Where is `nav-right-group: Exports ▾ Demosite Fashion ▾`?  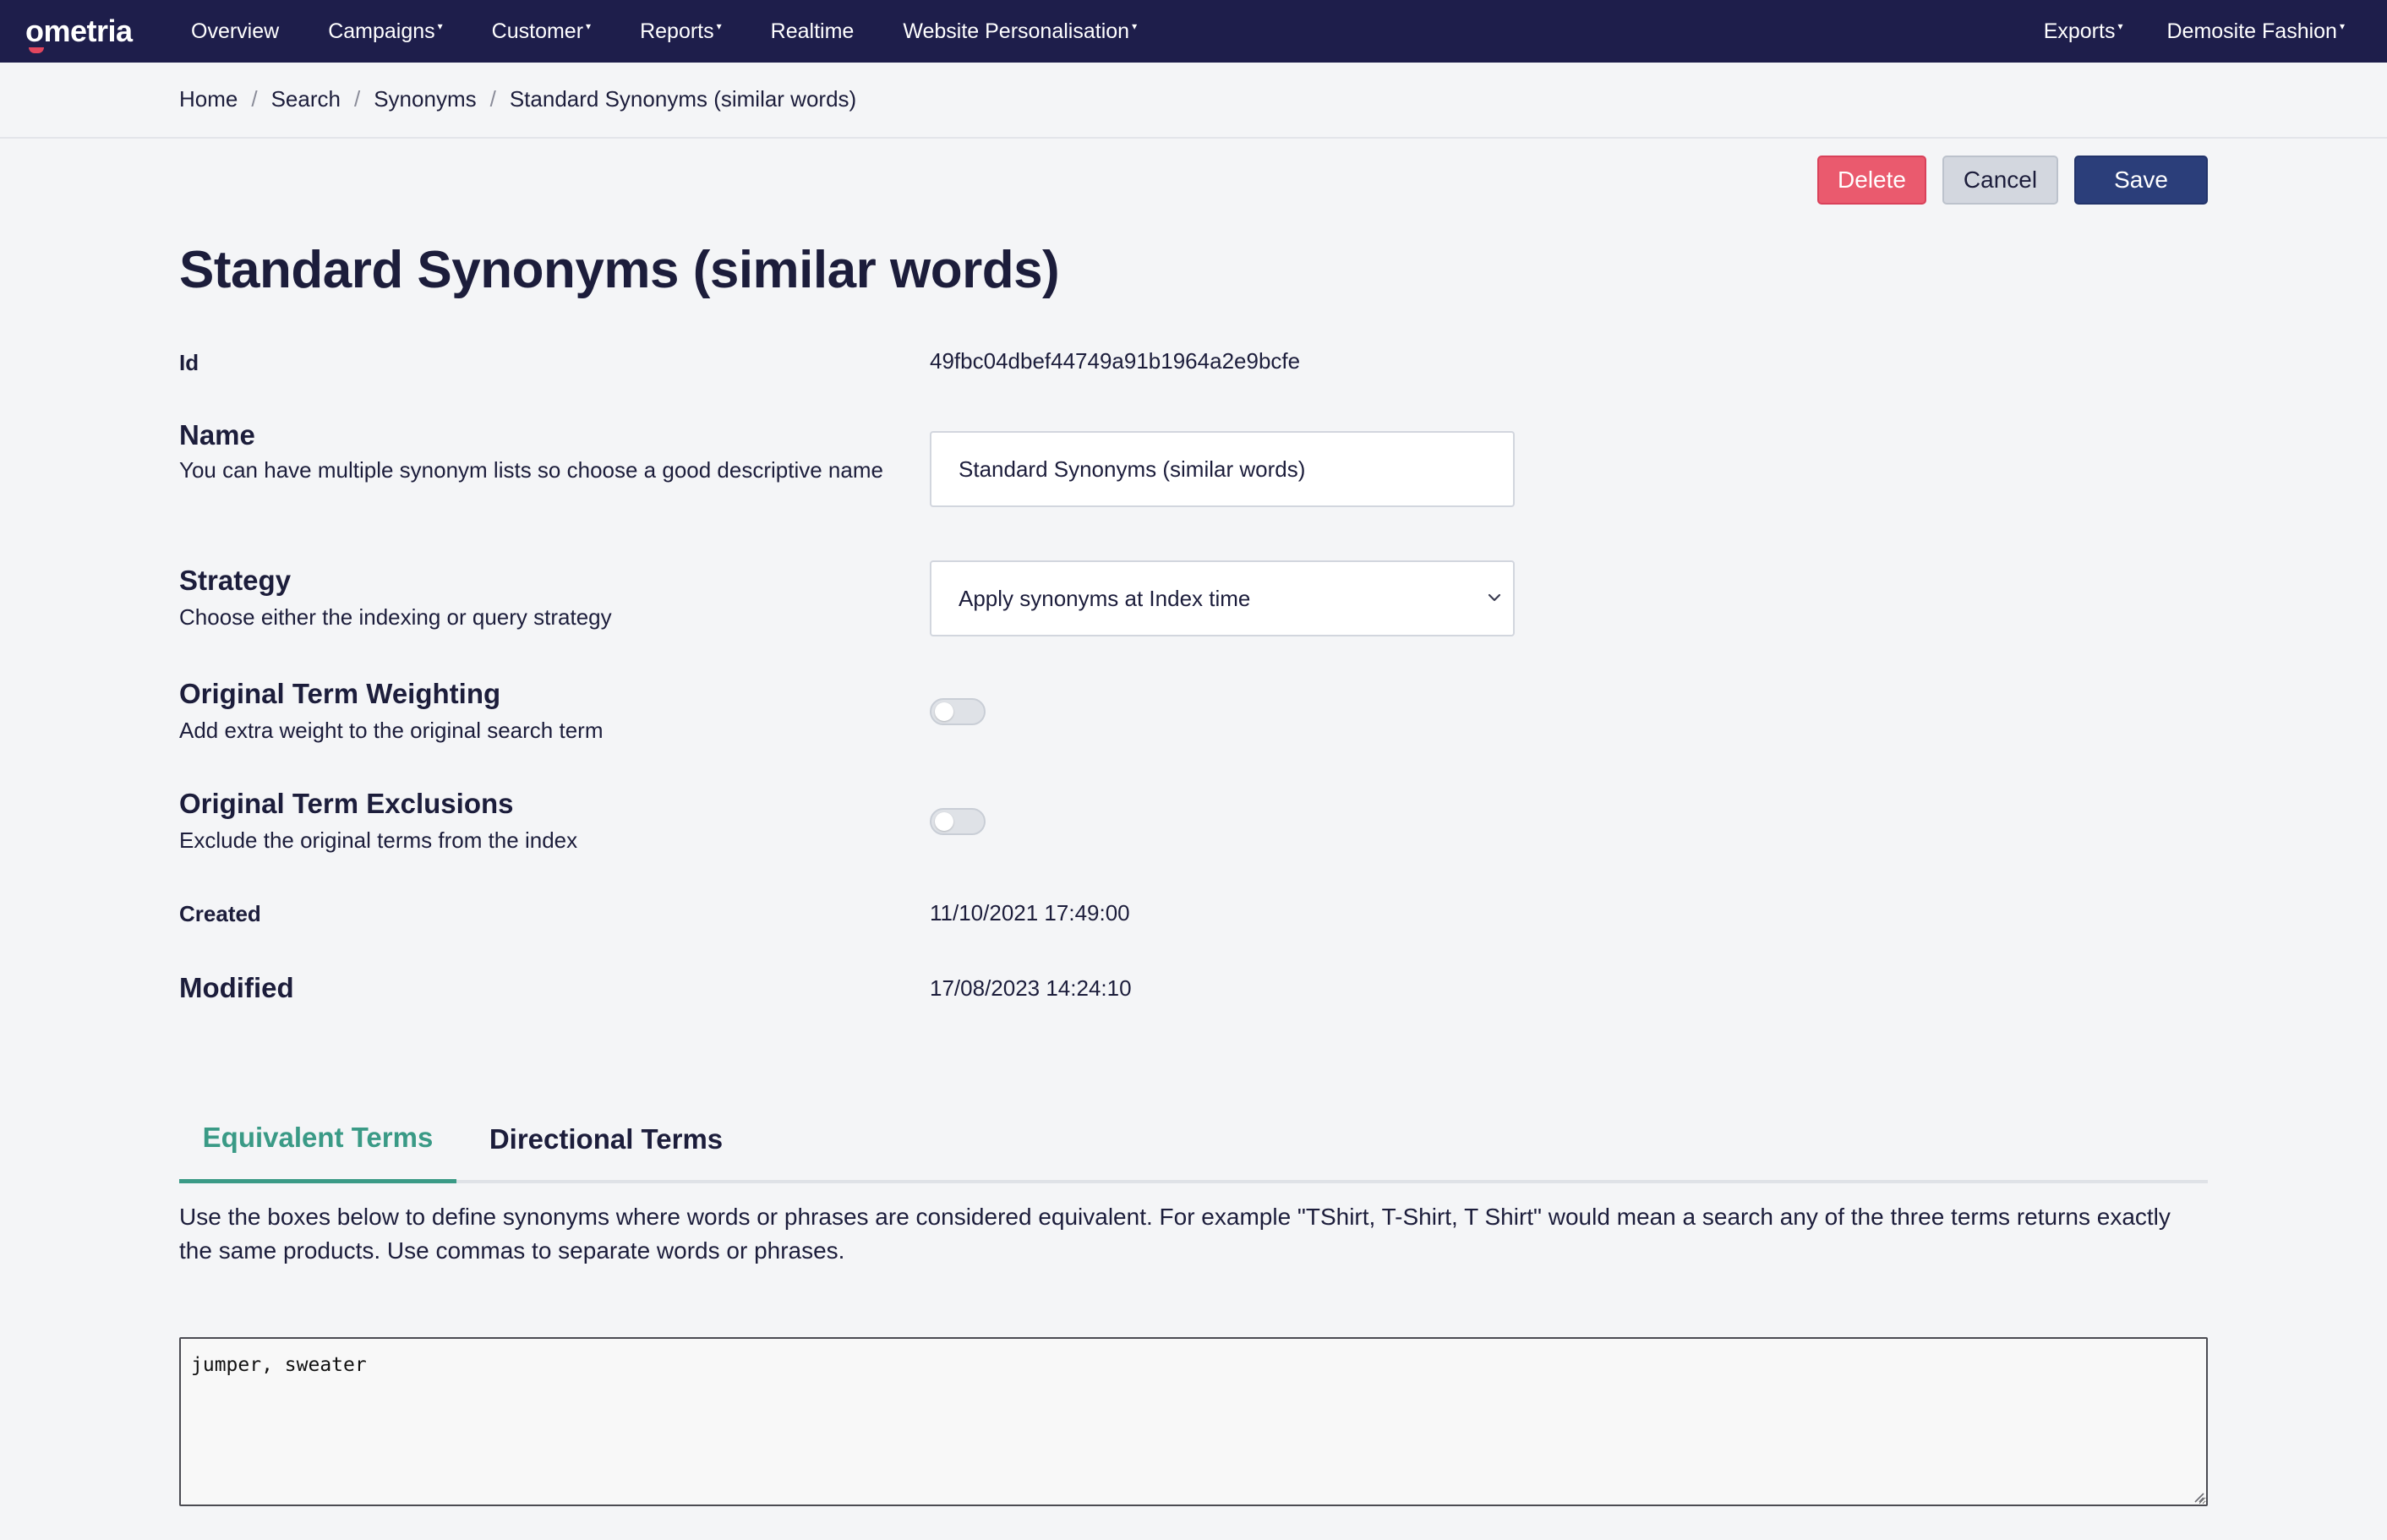
nav-right-group: Exports ▾ Demosite Fashion ▾ is located at coordinates (2172, 31).